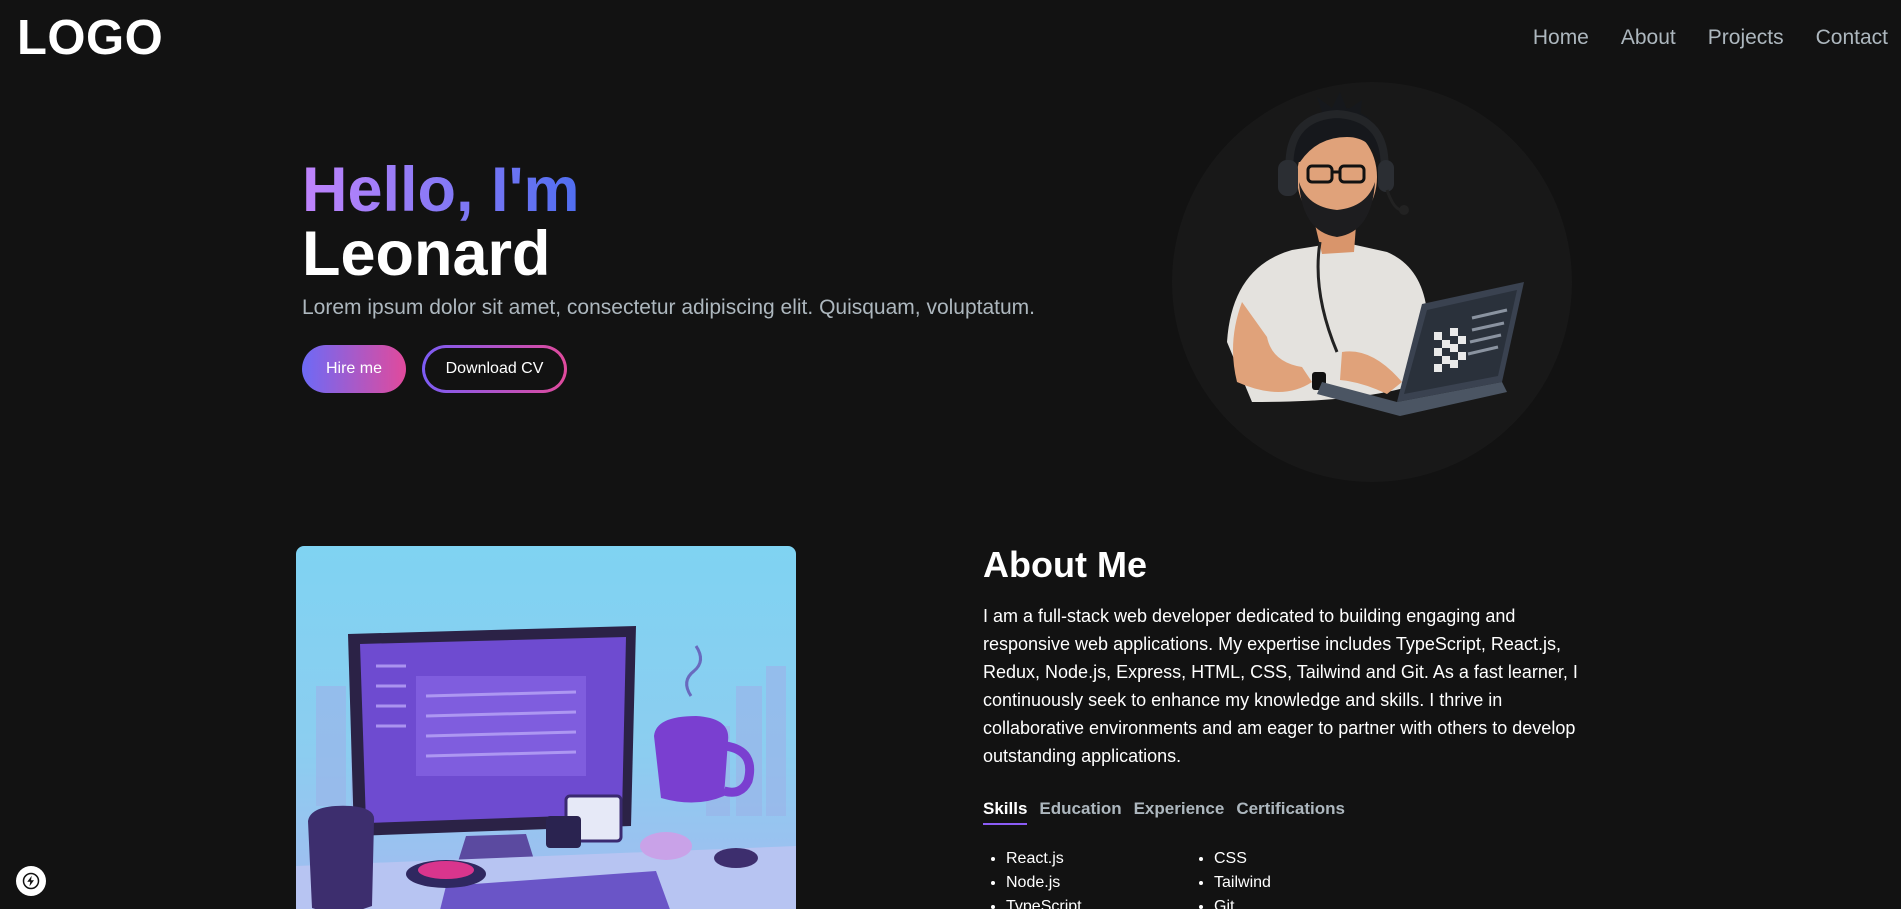 The width and height of the screenshot is (1901, 909). What do you see at coordinates (1746, 38) in the screenshot?
I see `nav-link-projects: Projects` at bounding box center [1746, 38].